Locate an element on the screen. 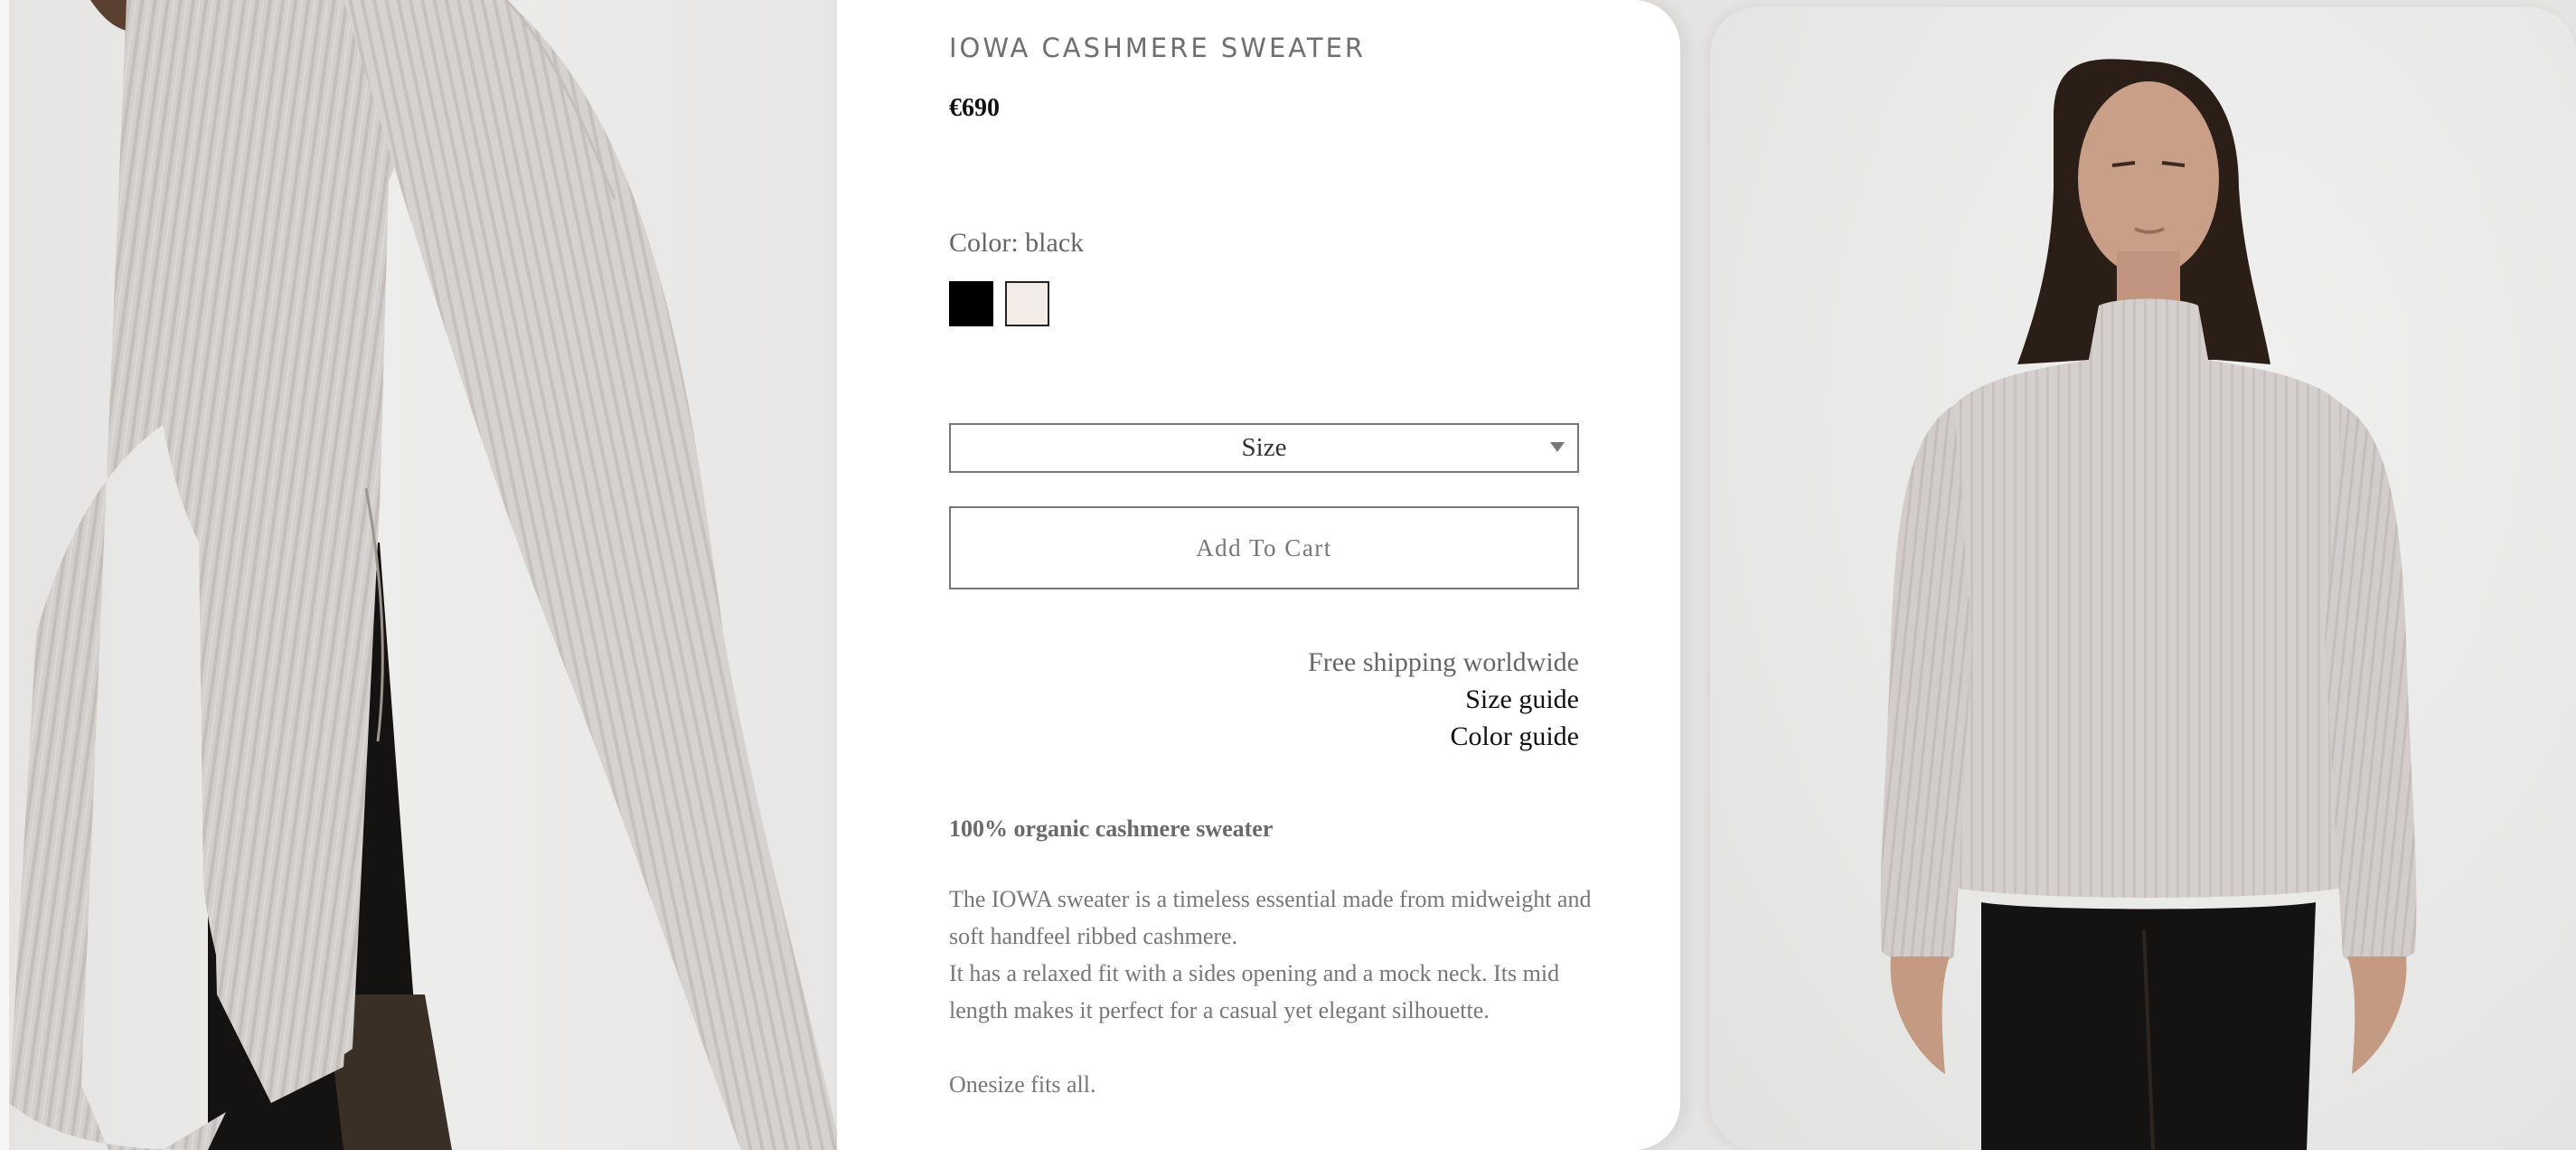  shipping-note: Free shipping worldwide is located at coordinates (1444, 662).